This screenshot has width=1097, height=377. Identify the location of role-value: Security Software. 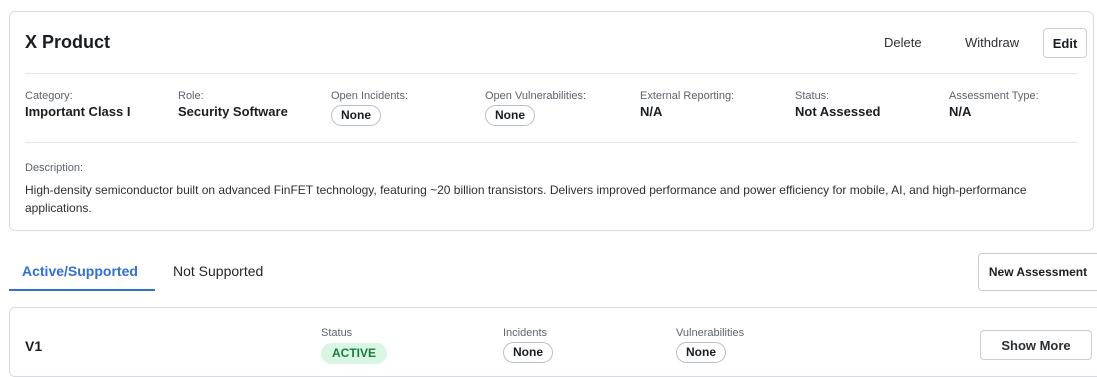
(233, 111).